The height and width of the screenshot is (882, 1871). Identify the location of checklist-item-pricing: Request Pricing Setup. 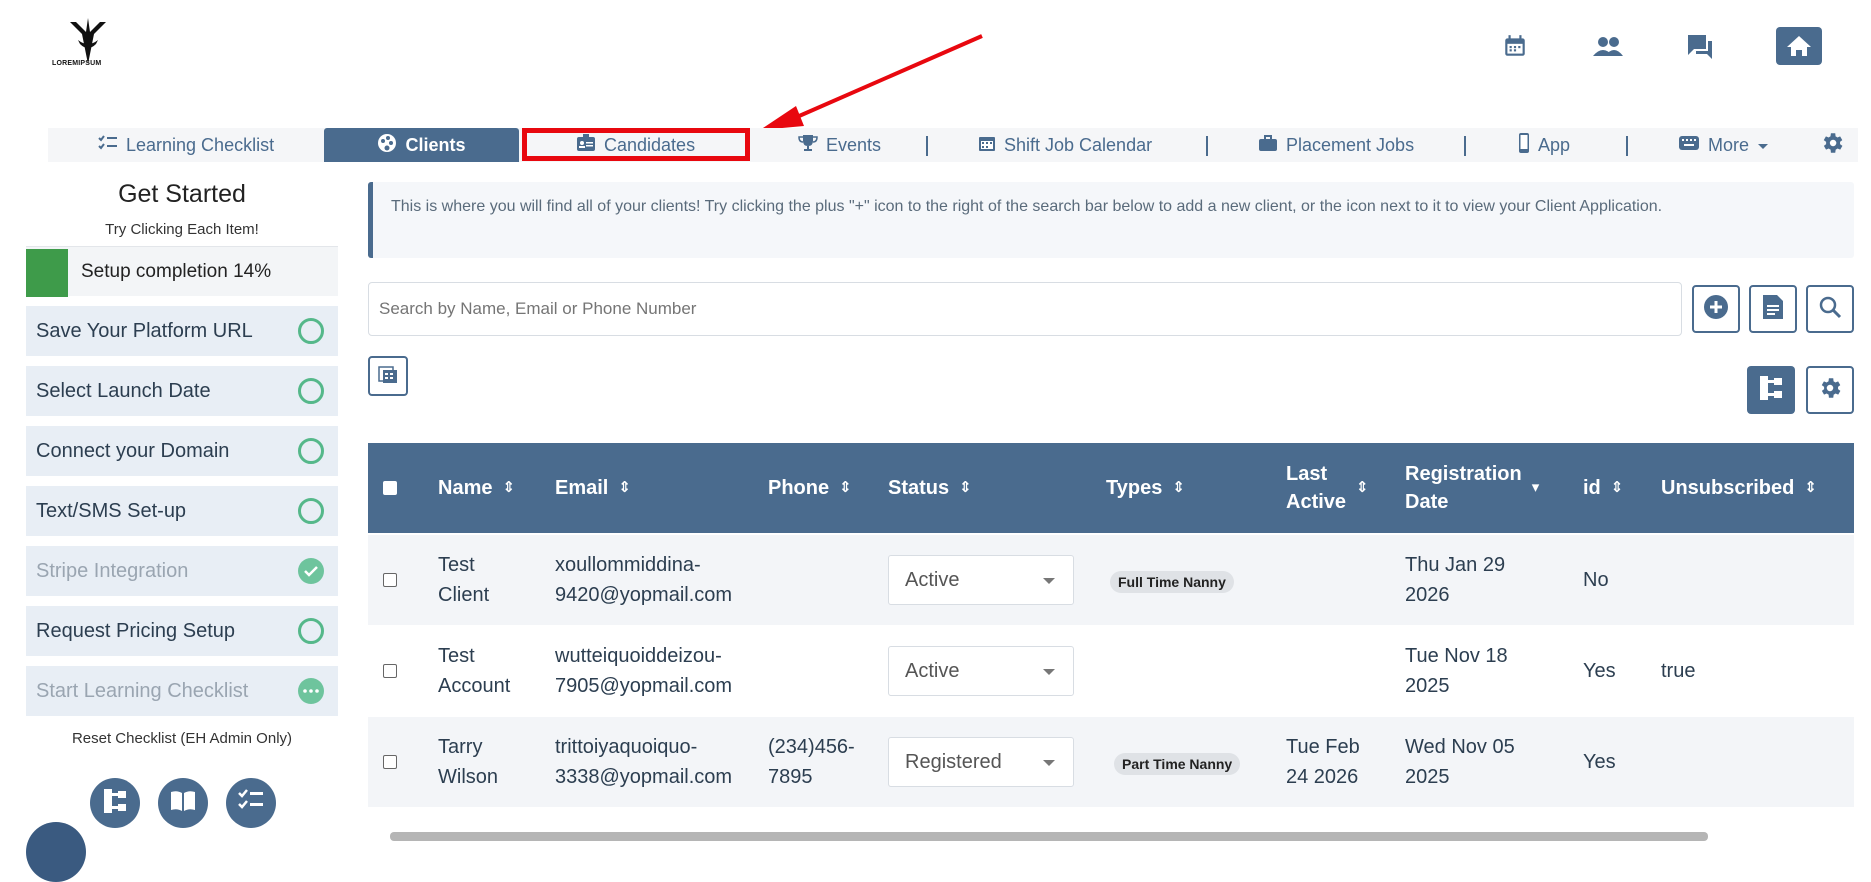
(182, 631).